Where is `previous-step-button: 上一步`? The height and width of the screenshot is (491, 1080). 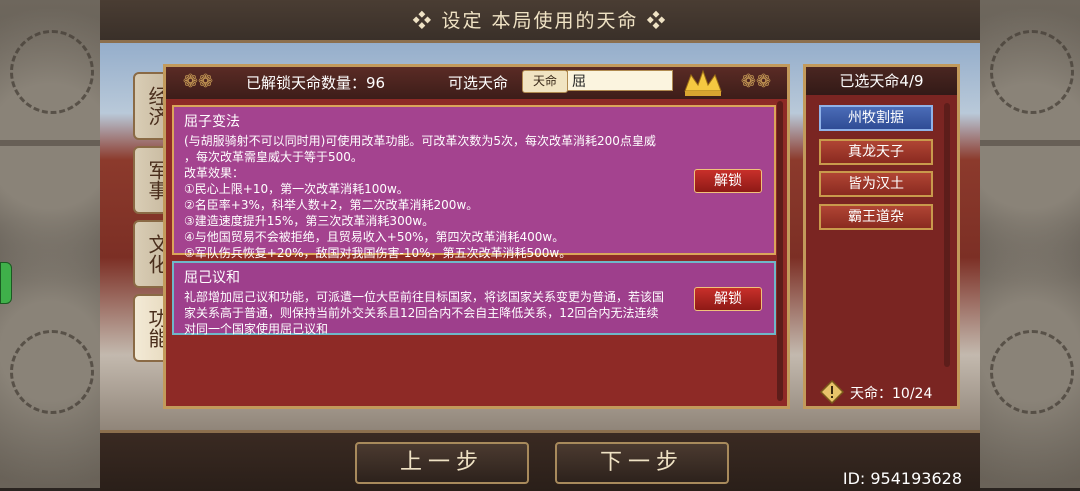
previous-step-button: 上一步 is located at coordinates (442, 463).